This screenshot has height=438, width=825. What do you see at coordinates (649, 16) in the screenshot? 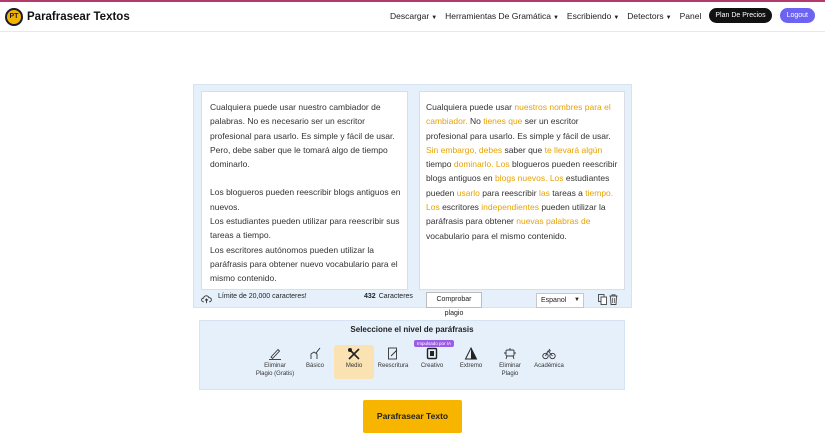
I see `nav-detectors: Detectors ▼` at bounding box center [649, 16].